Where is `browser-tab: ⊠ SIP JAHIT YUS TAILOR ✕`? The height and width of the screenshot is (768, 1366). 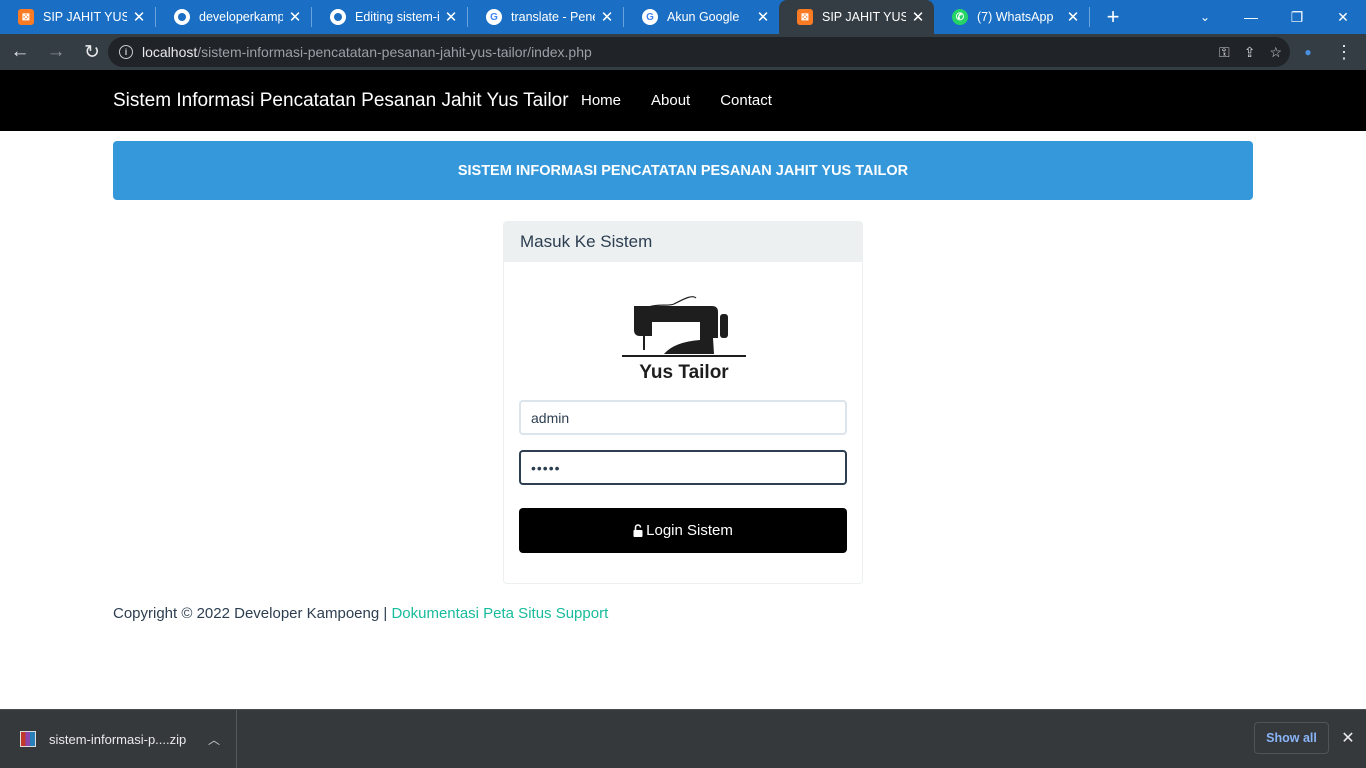
browser-tab: ⊠ SIP JAHIT YUS TAILOR ✕ is located at coordinates (77, 17).